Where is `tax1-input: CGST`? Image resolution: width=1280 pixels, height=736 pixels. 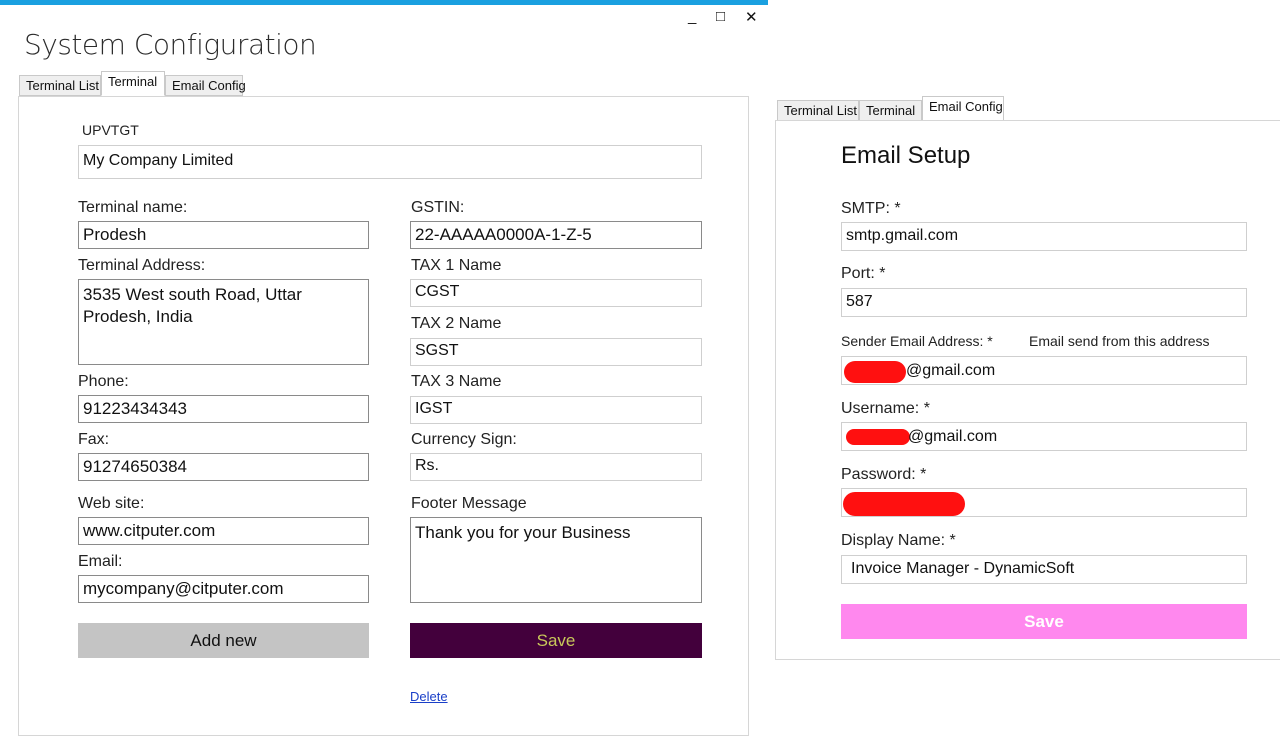
tax1-input: CGST is located at coordinates (556, 293).